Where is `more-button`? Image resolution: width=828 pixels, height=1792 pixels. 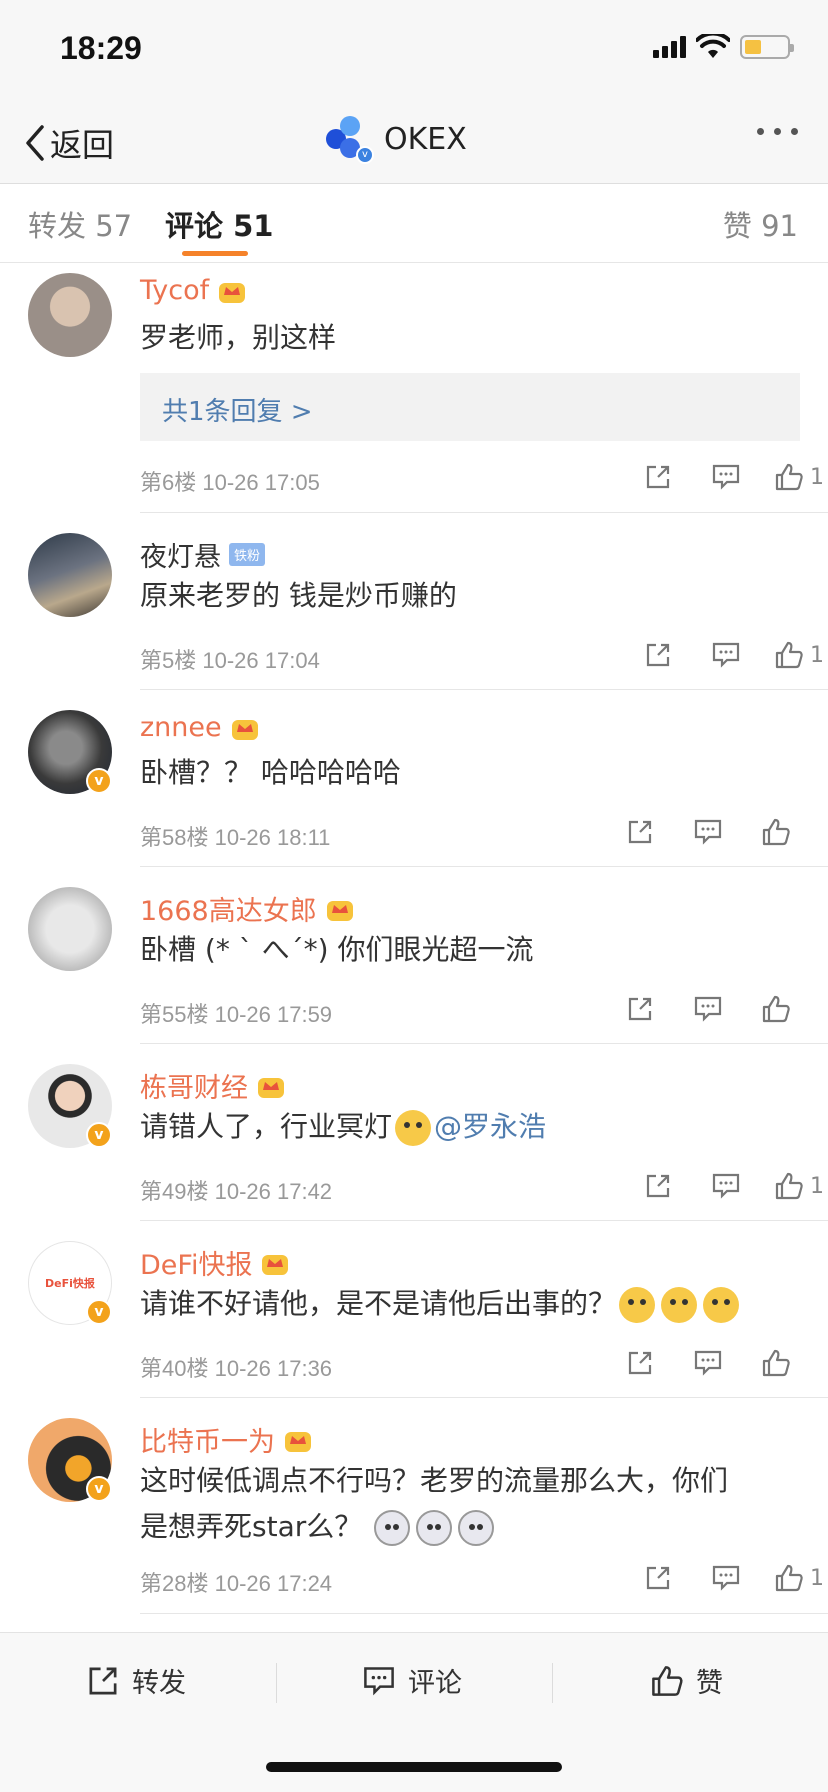 more-button is located at coordinates (777, 131).